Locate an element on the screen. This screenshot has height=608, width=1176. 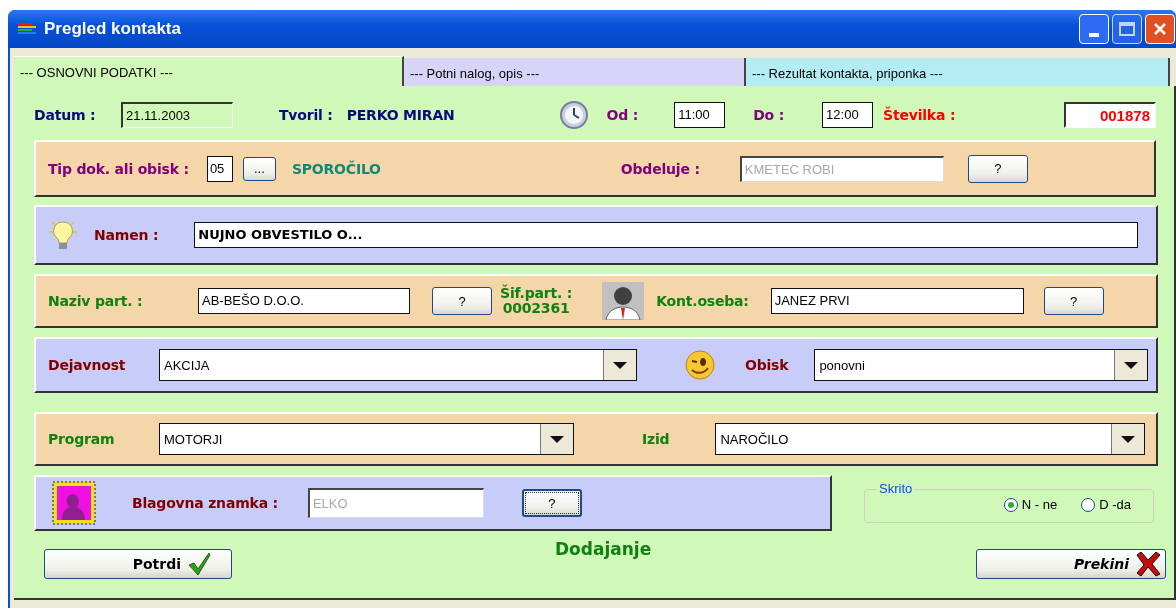
person-avatar-icon is located at coordinates (623, 301).